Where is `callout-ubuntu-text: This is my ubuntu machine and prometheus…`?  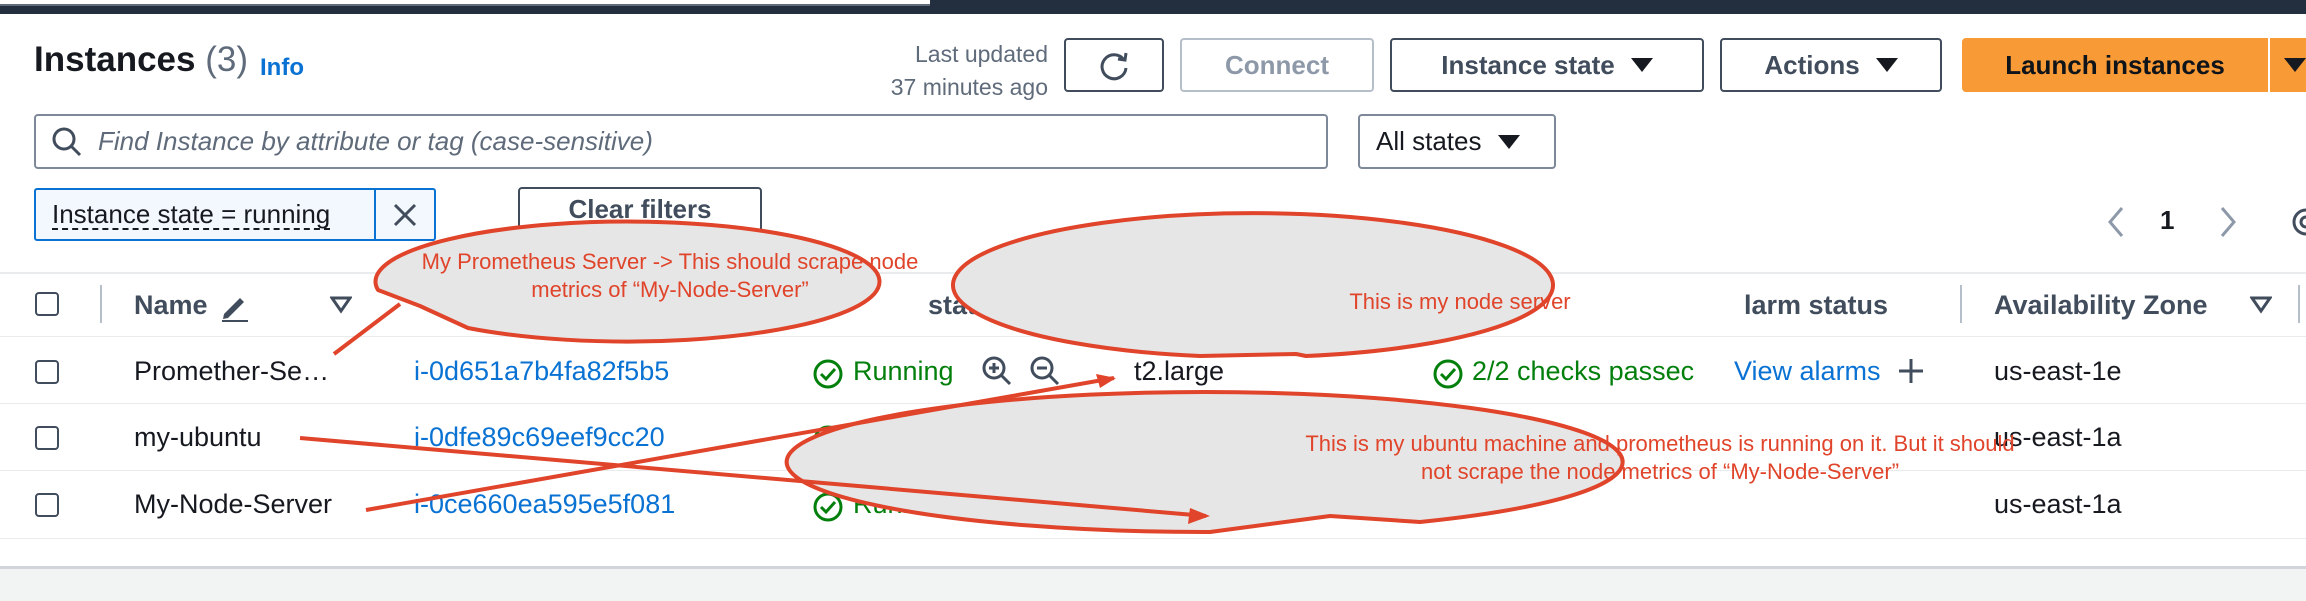
callout-ubuntu-text: This is my ubuntu machine and prometheus… is located at coordinates (1660, 457).